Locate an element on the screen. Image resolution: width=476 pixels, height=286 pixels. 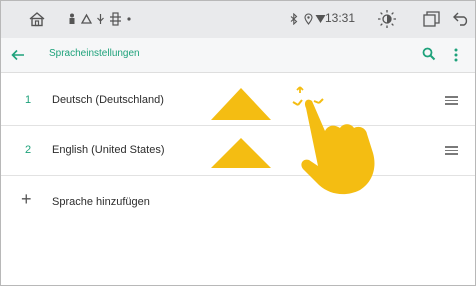
location-icon is located at coordinates (308, 19).